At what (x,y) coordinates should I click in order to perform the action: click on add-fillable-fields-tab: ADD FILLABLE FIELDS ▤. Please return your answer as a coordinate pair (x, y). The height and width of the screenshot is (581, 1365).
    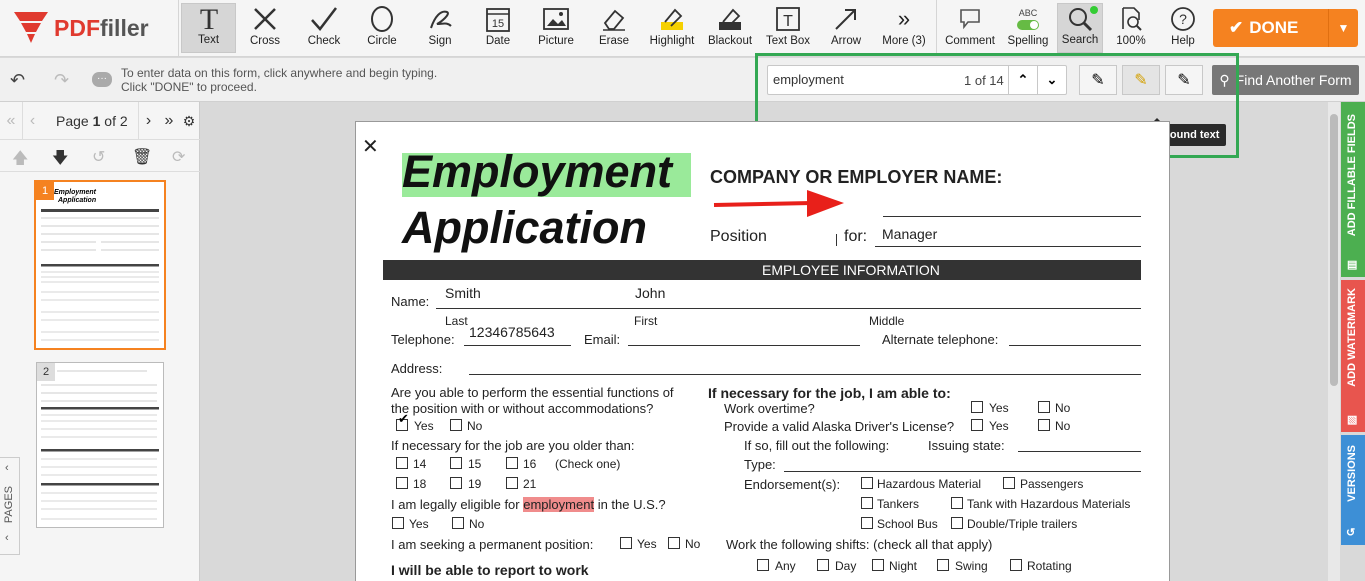
    Looking at the image, I should click on (1353, 189).